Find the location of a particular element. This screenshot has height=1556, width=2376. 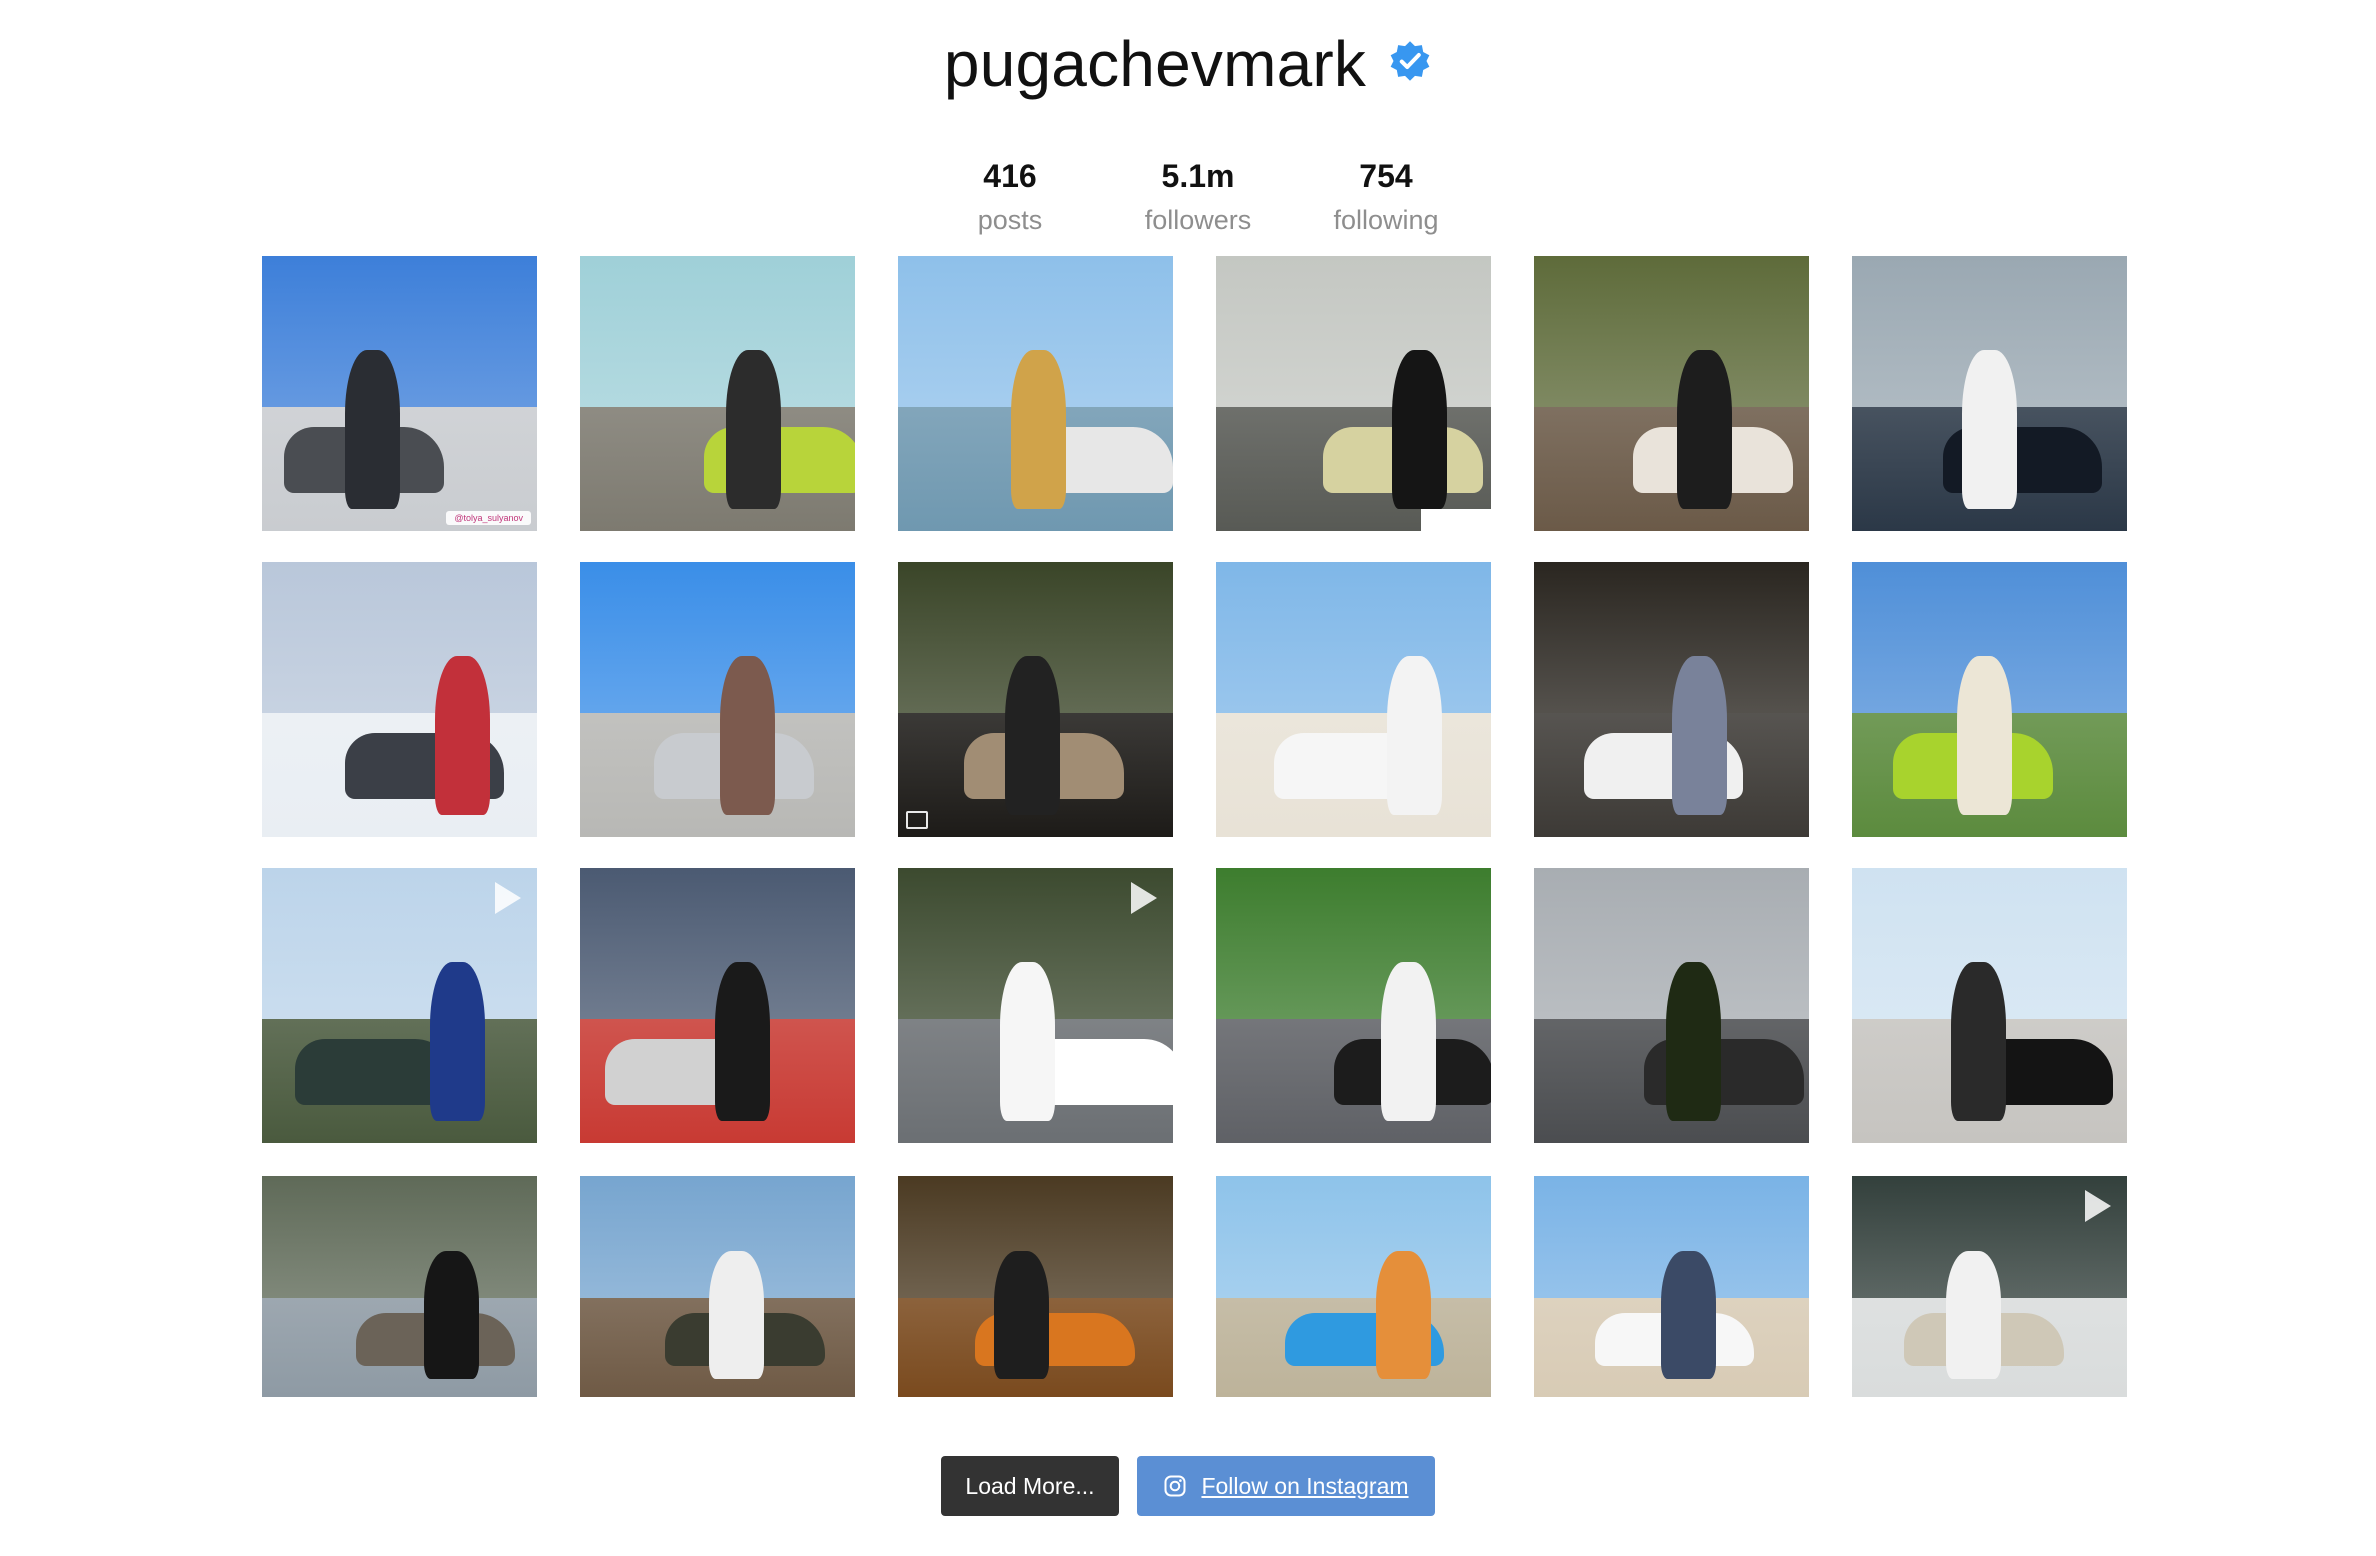

feed-actions: Load More... Follow on Instagram is located at coordinates (1188, 1486).